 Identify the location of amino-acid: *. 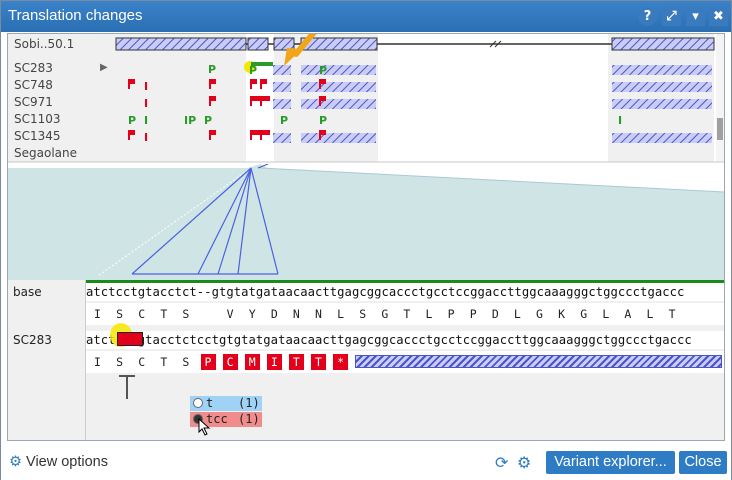
(341, 362).